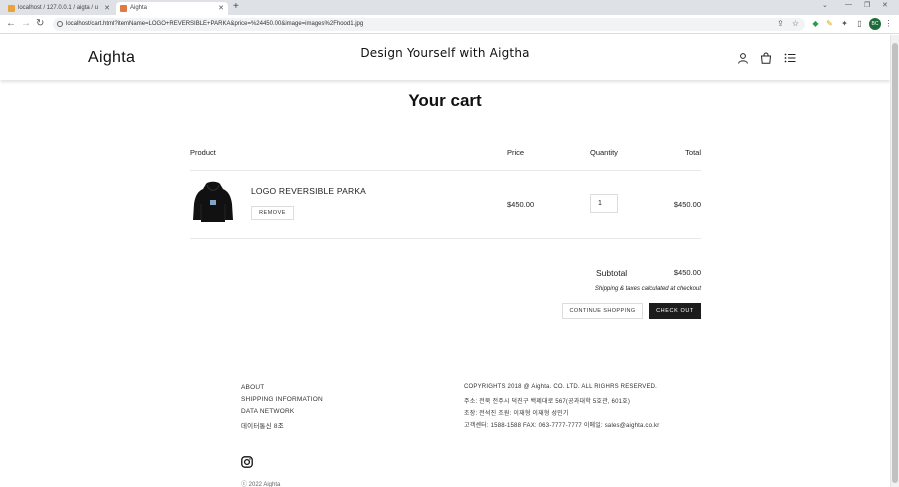 The image size is (899, 487). I want to click on footer-copyright: ⓒ 2022 Aighta, so click(261, 484).